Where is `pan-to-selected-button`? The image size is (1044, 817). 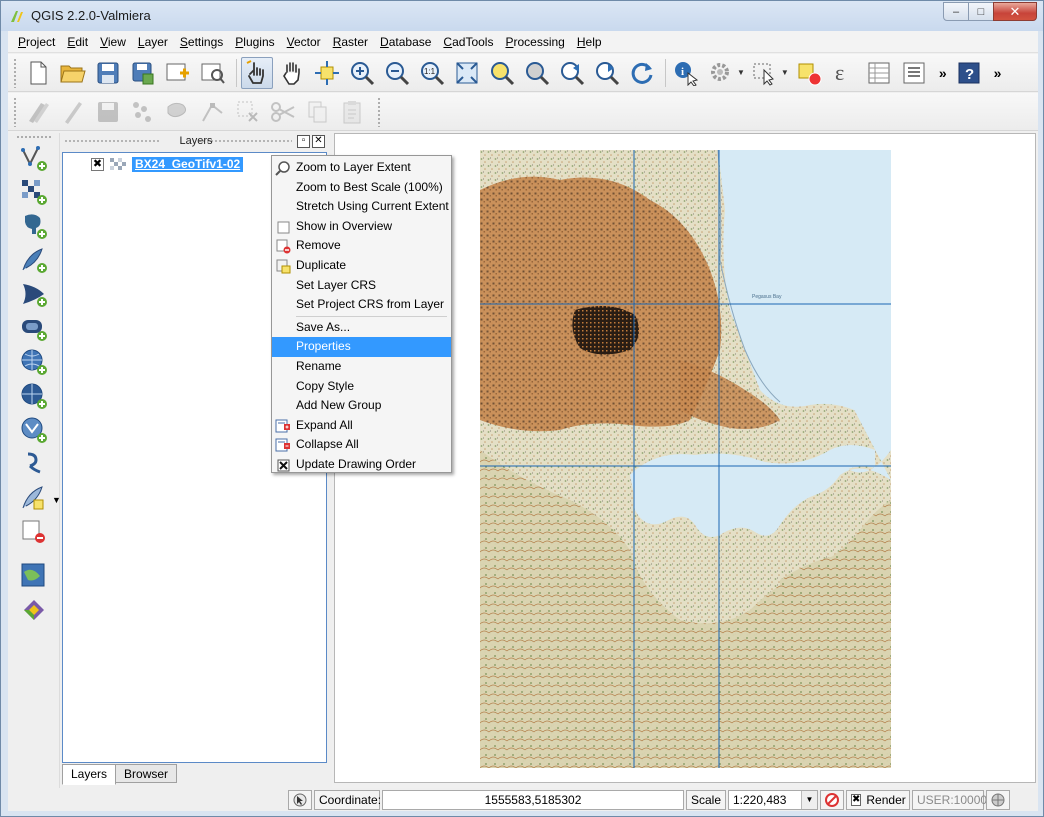 pan-to-selected-button is located at coordinates (327, 73).